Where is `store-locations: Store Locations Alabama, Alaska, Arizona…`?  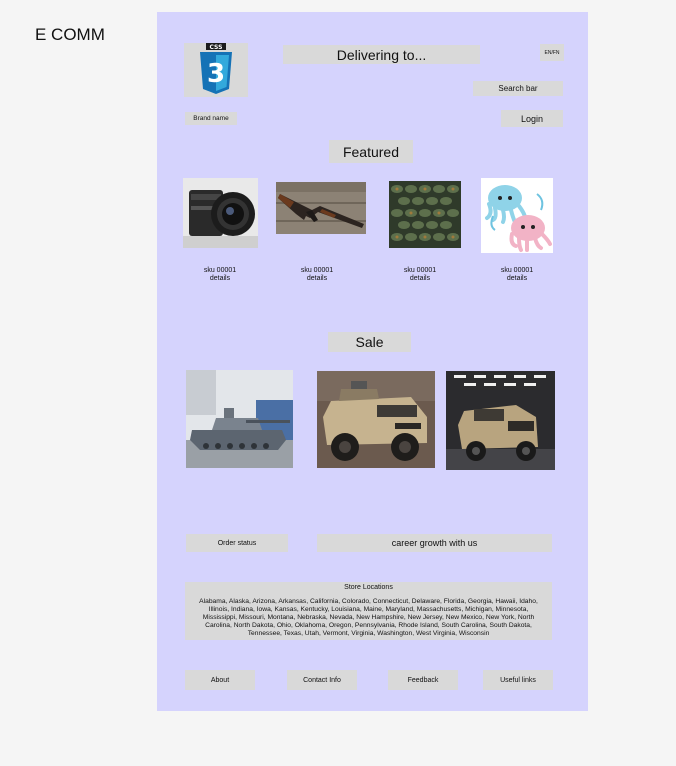
store-locations: Store Locations Alabama, Alaska, Arizona… is located at coordinates (368, 611).